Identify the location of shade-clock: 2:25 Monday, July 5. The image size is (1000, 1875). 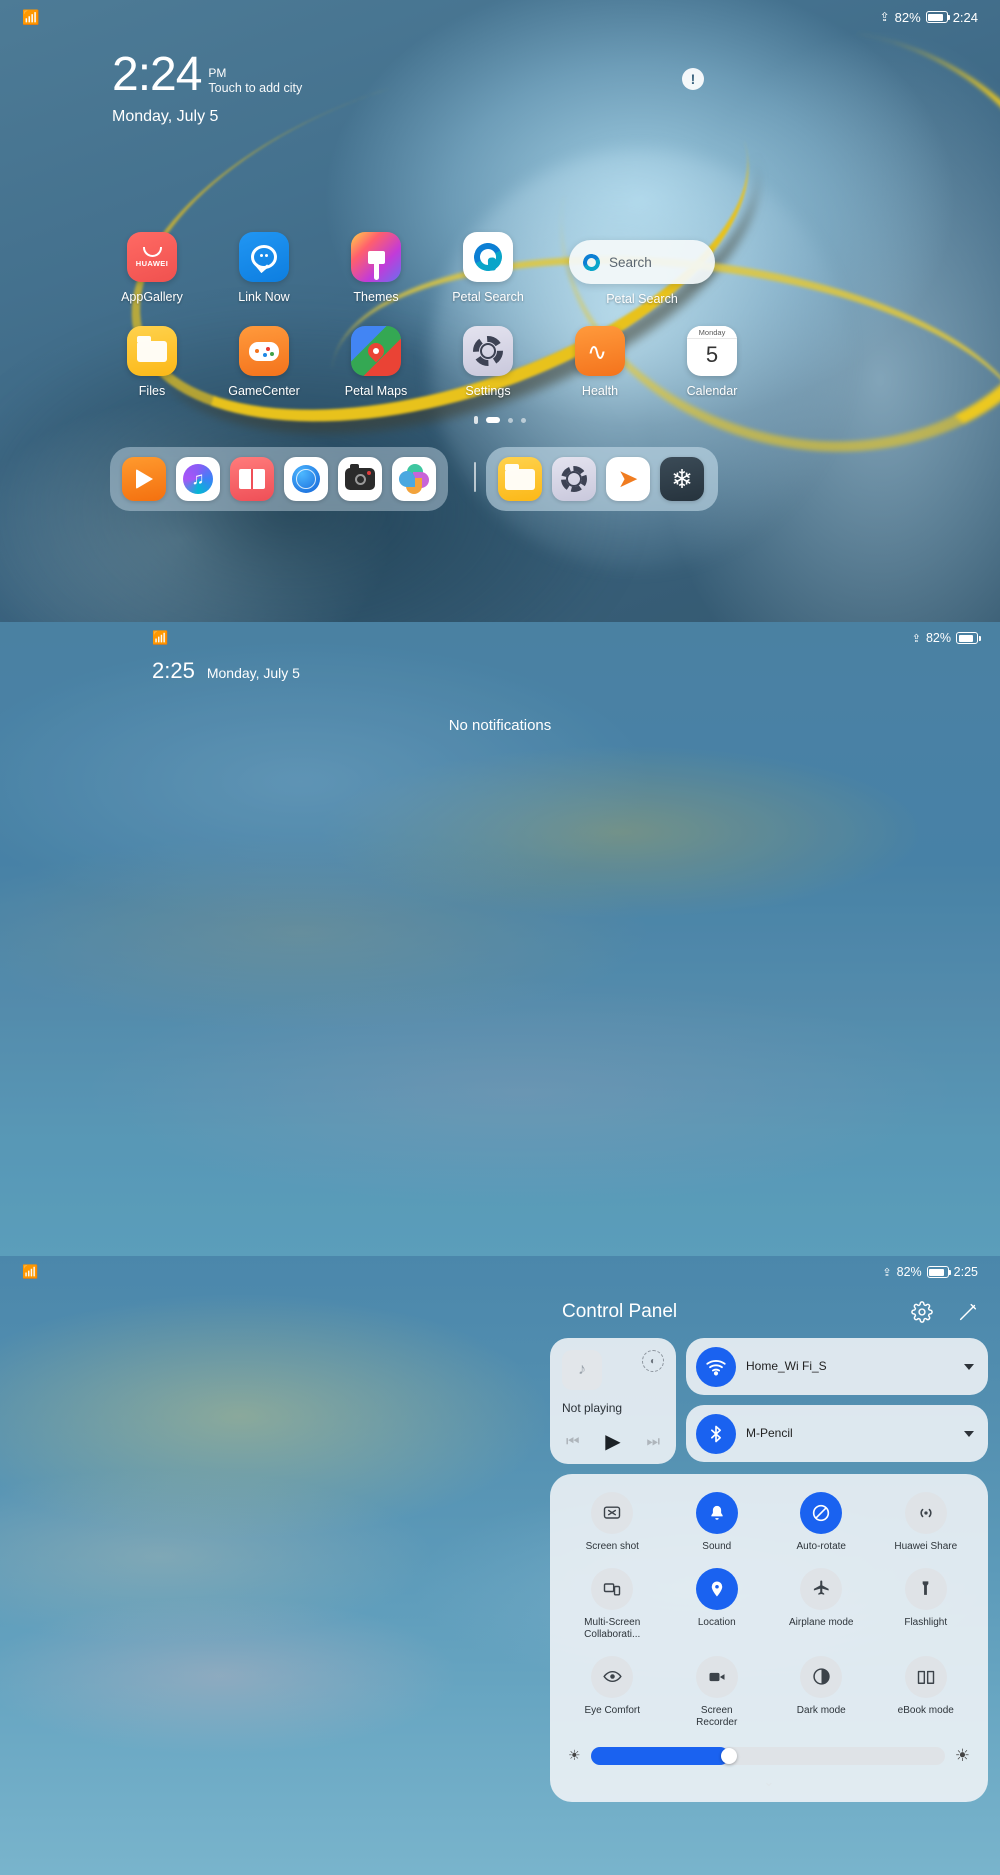
(226, 671).